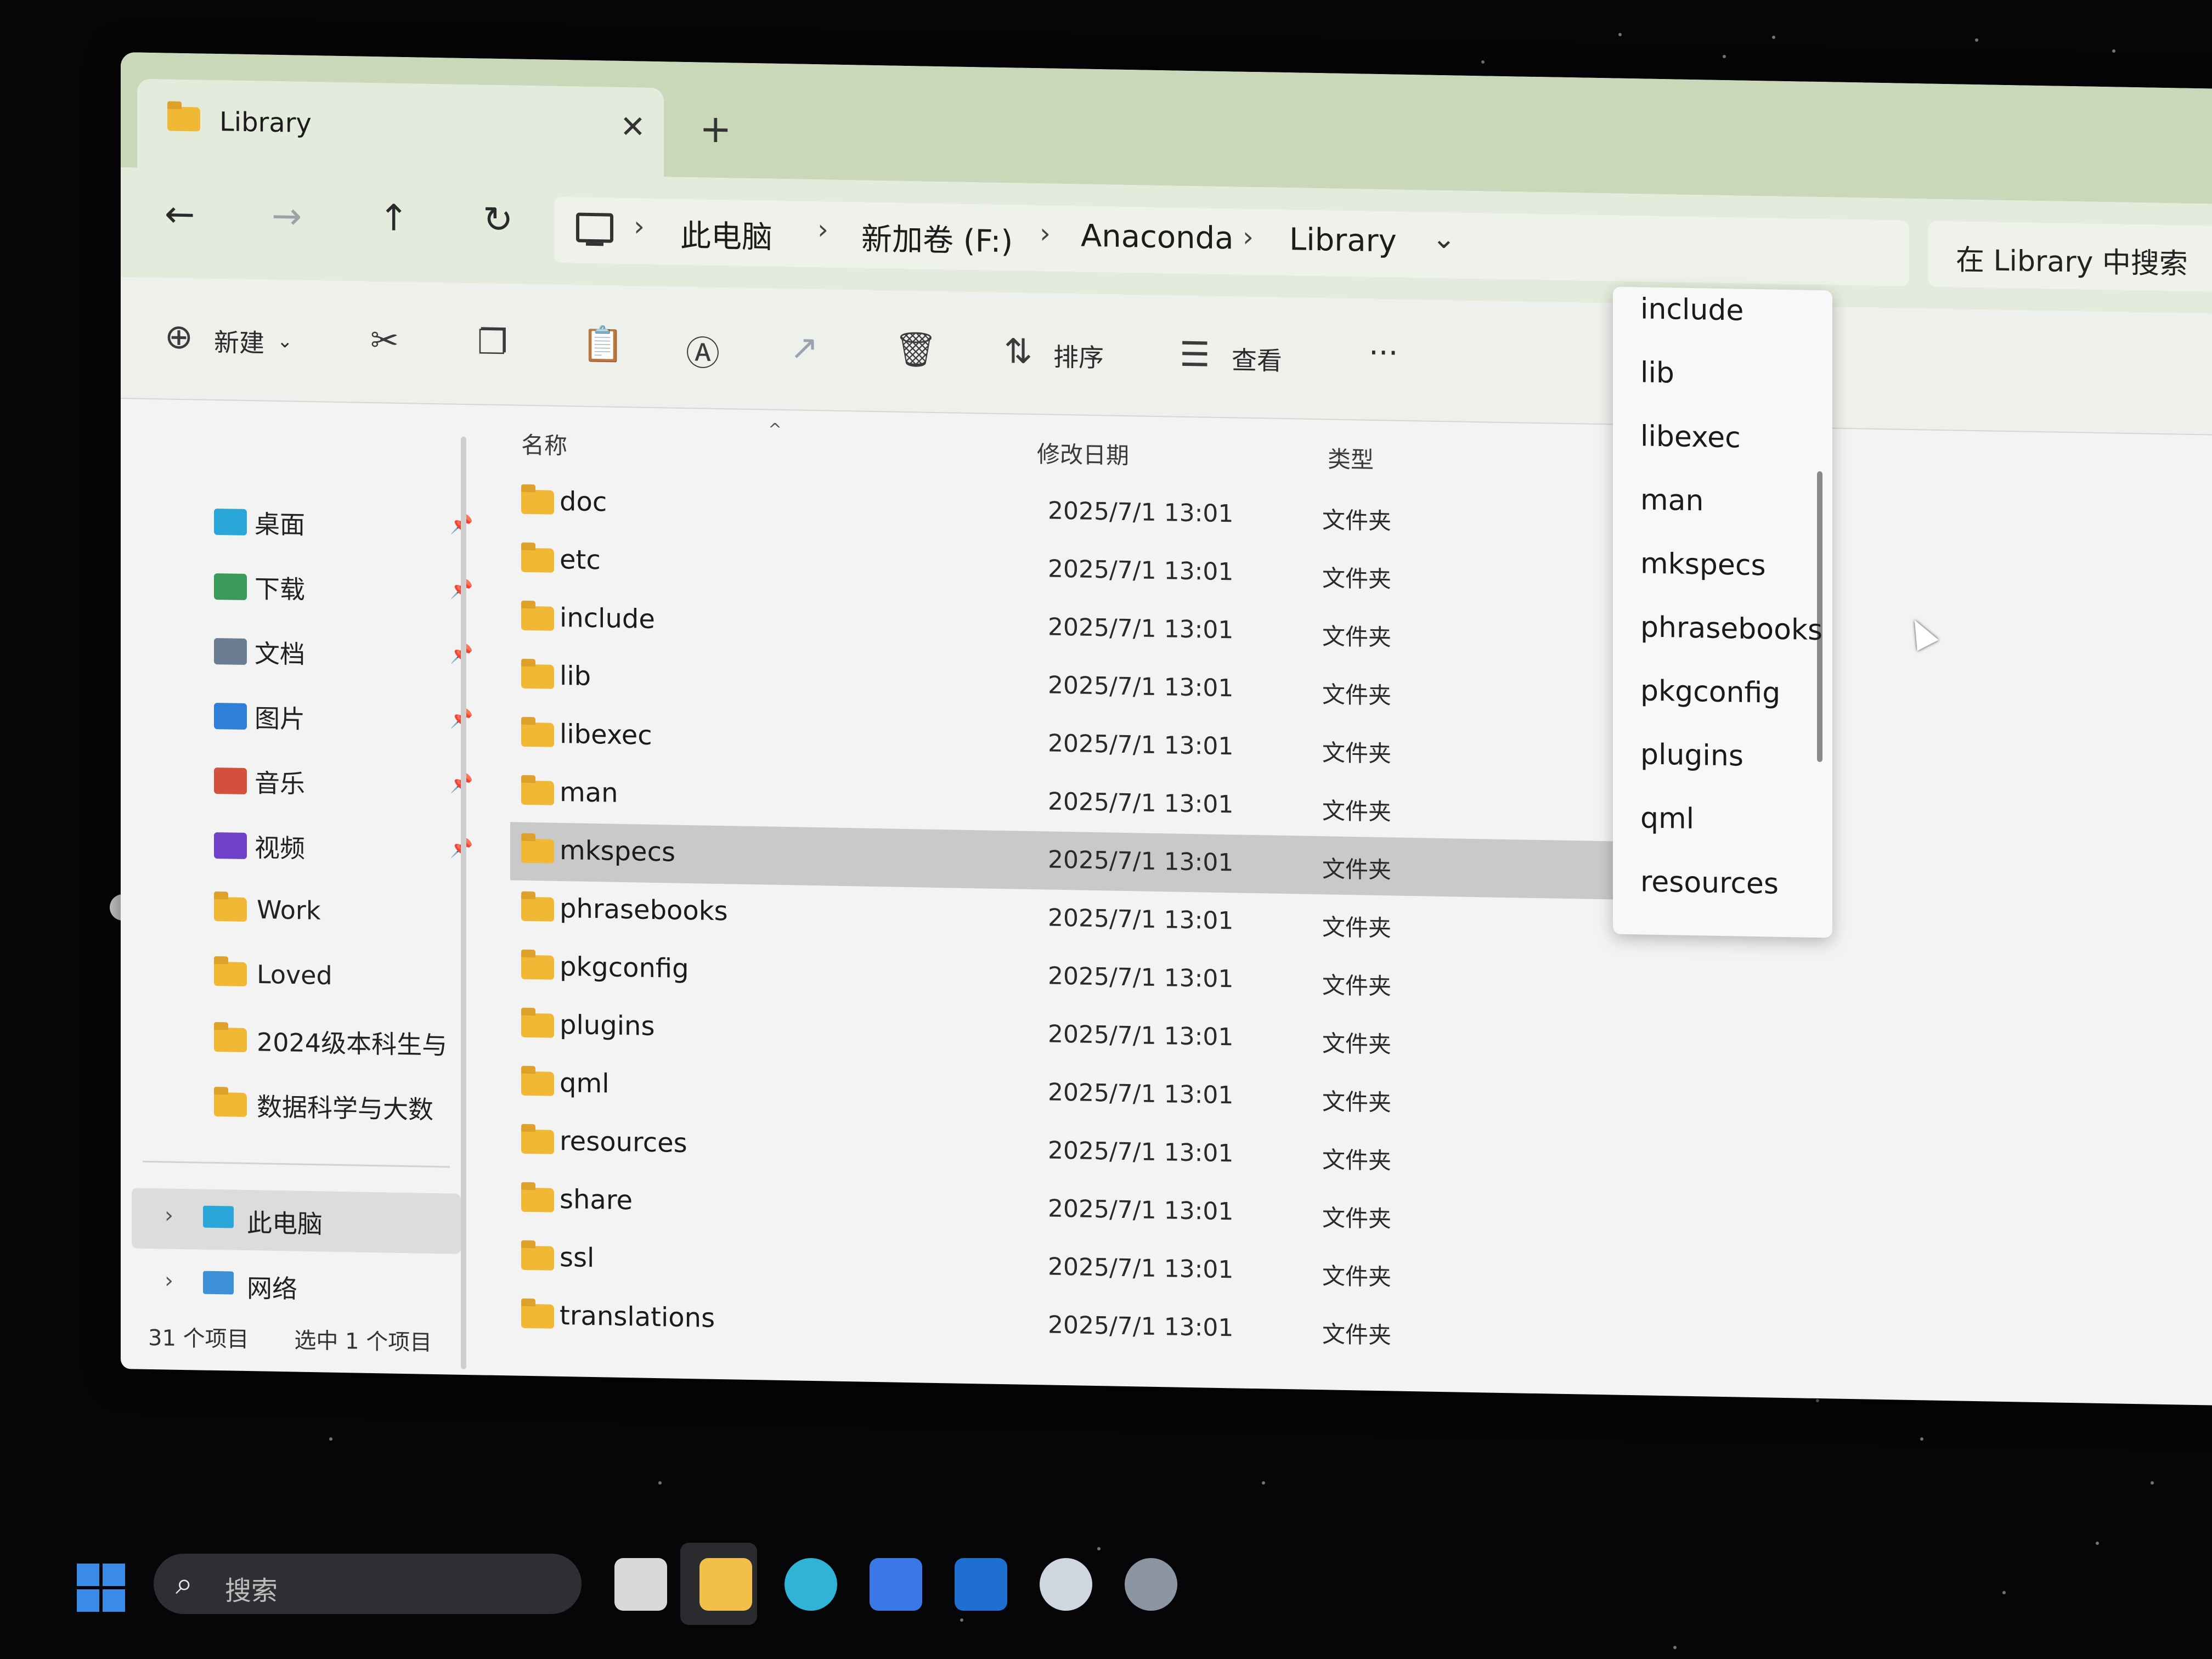 The image size is (2212, 1659). I want to click on music-icon, so click(231, 781).